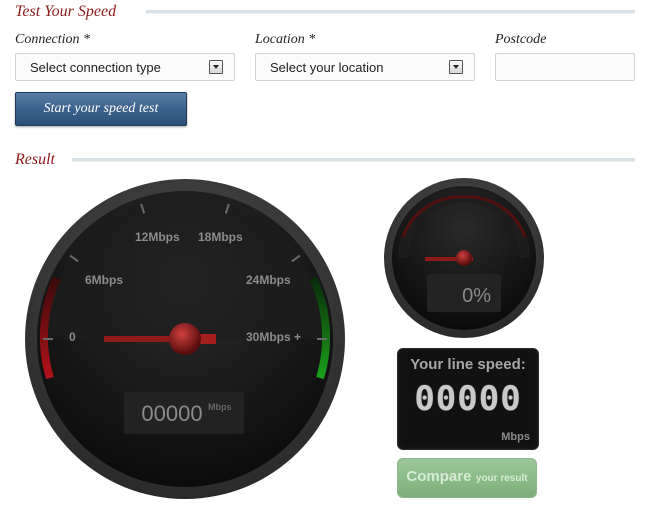  Describe the element at coordinates (476, 296) in the screenshot. I see `progress-readout: 0%` at that location.